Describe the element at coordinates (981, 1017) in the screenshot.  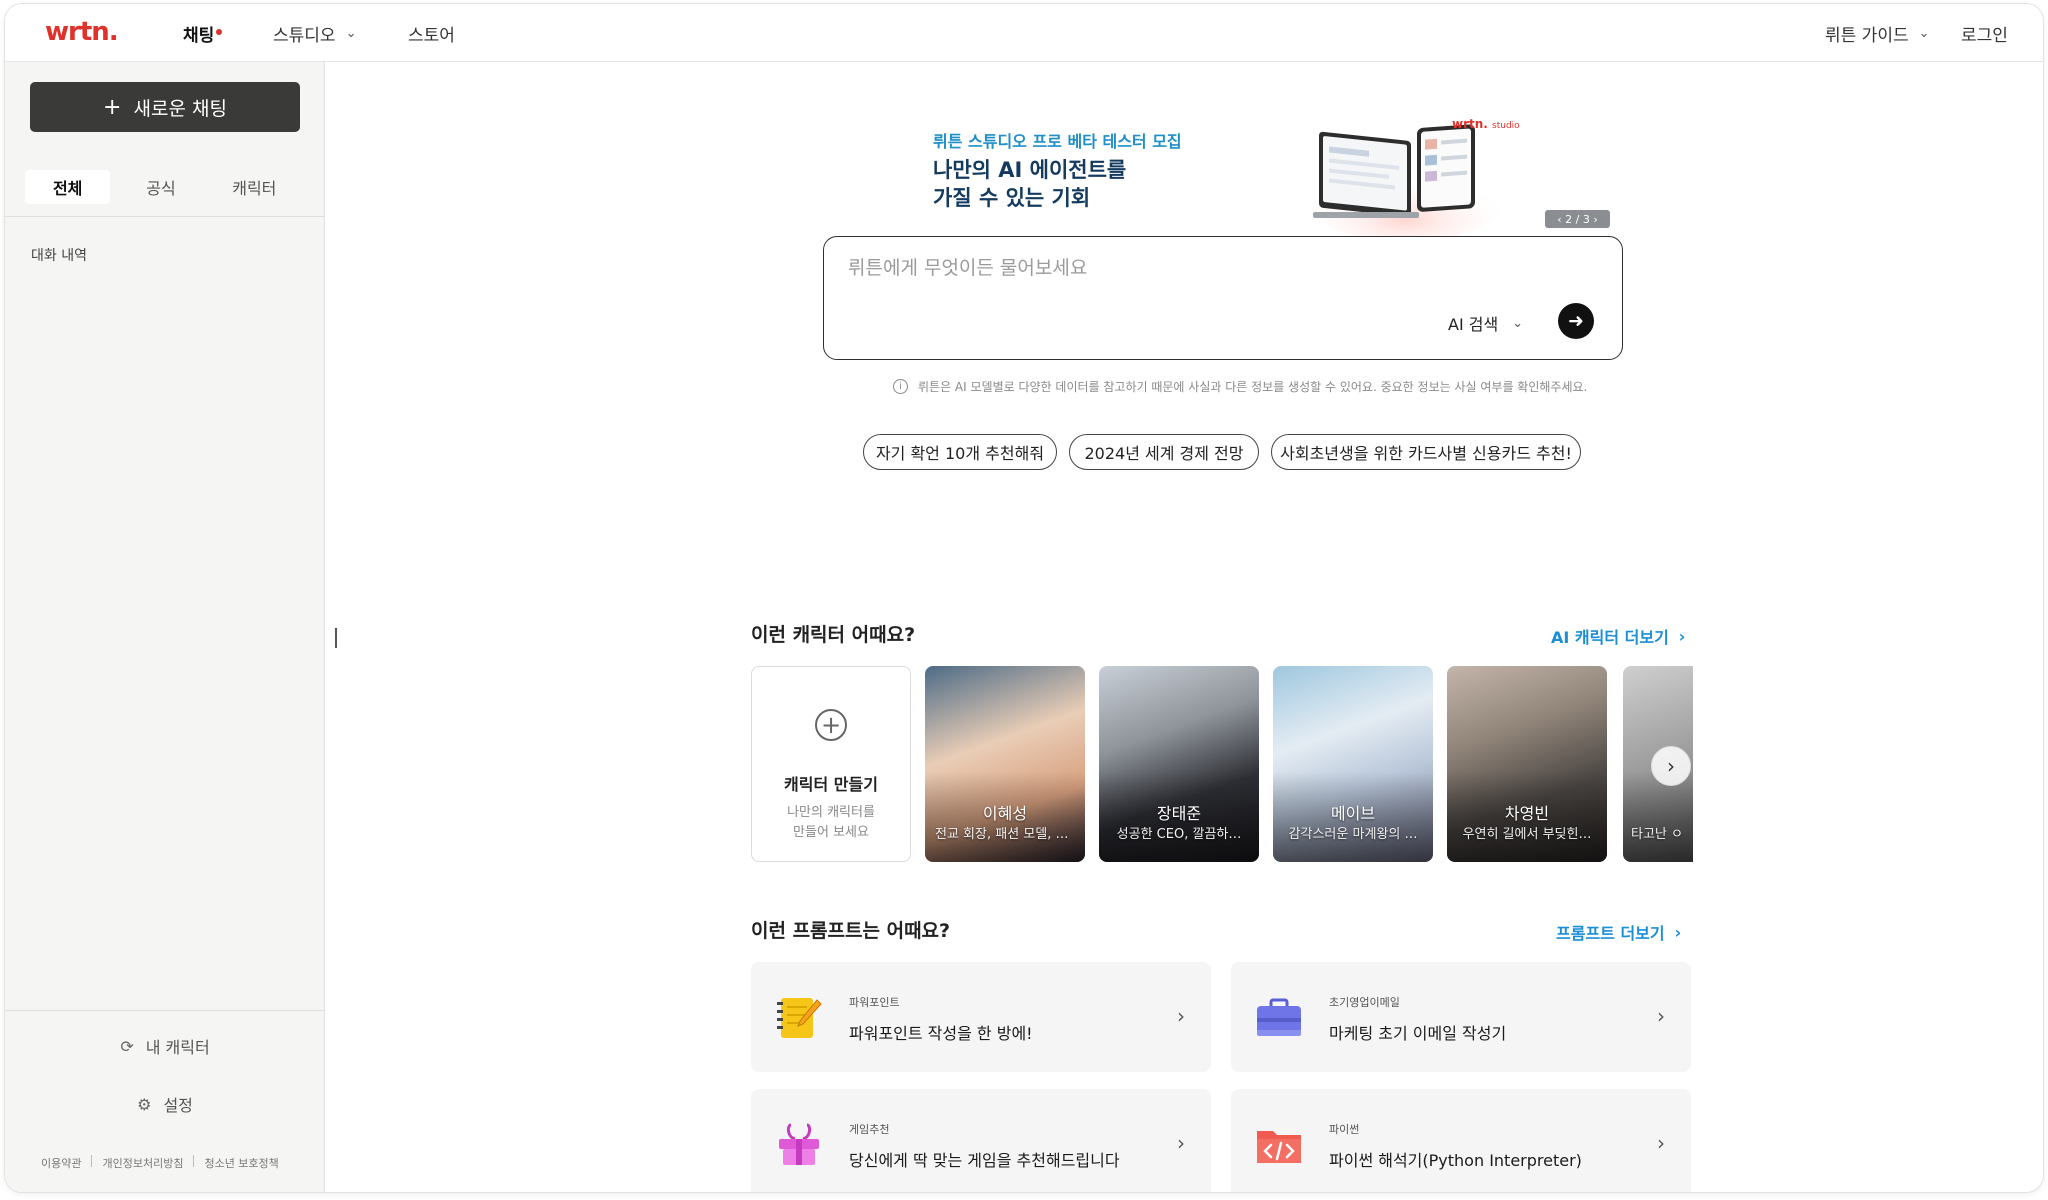
I see `prompt-card: 파워포인트 파워포인트 작성을 한 방에! ›` at that location.